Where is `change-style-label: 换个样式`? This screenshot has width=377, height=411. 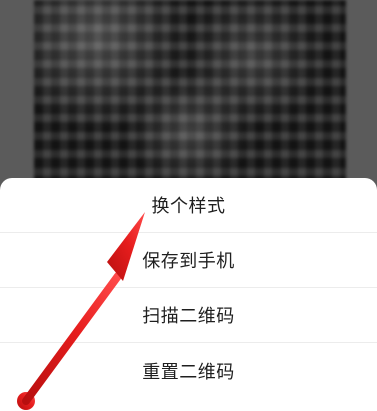
change-style-label: 换个样式 is located at coordinates (188, 206).